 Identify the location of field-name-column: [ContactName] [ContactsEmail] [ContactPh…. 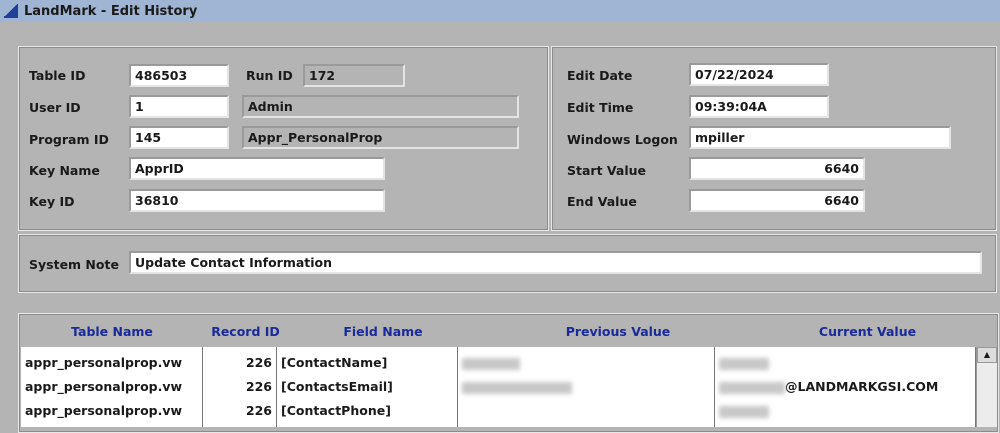
(367, 387).